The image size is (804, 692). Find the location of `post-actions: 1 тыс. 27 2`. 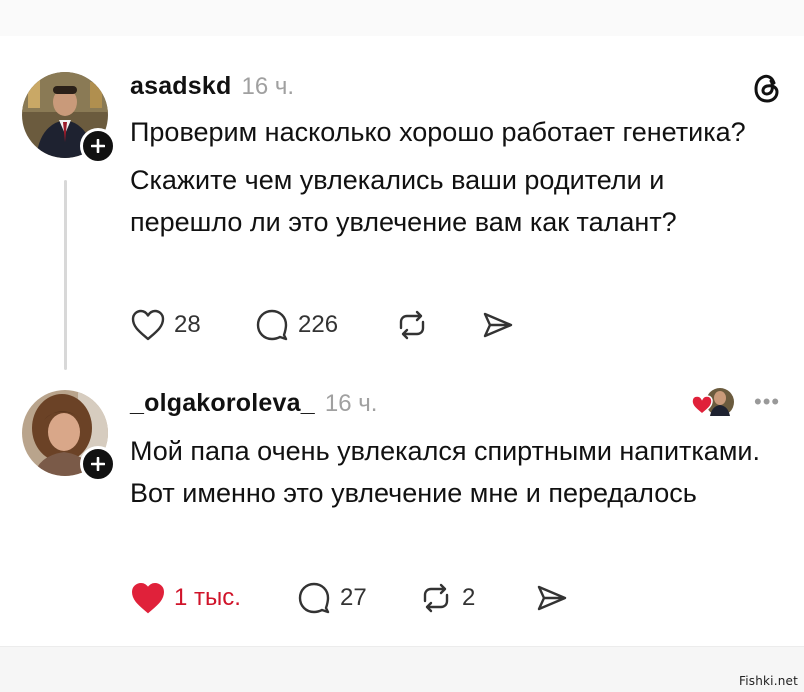

post-actions: 1 тыс. 27 2 is located at coordinates (350, 598).